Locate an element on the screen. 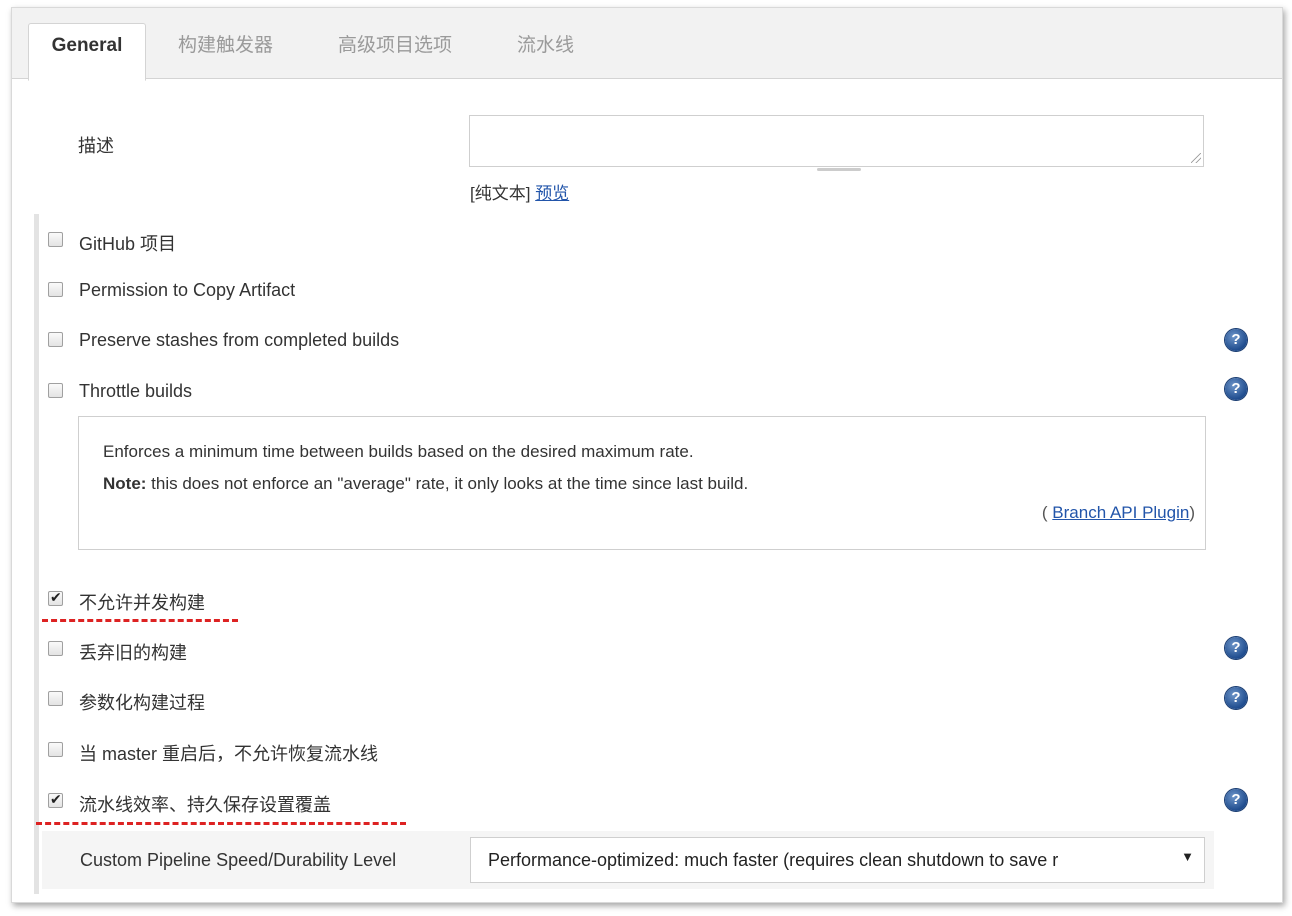 The height and width of the screenshot is (916, 1292). tab-build-triggers: 构建触发器 is located at coordinates (225, 50).